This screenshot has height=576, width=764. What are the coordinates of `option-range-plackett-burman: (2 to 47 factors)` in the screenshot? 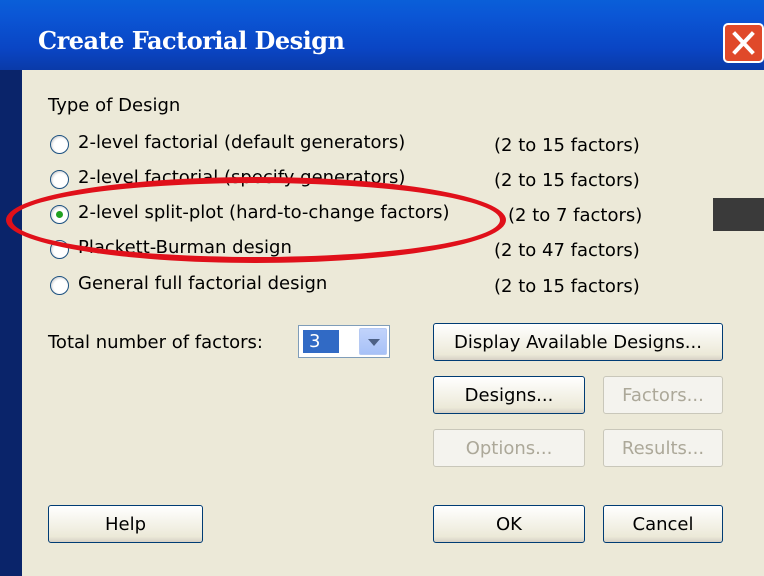 It's located at (567, 250).